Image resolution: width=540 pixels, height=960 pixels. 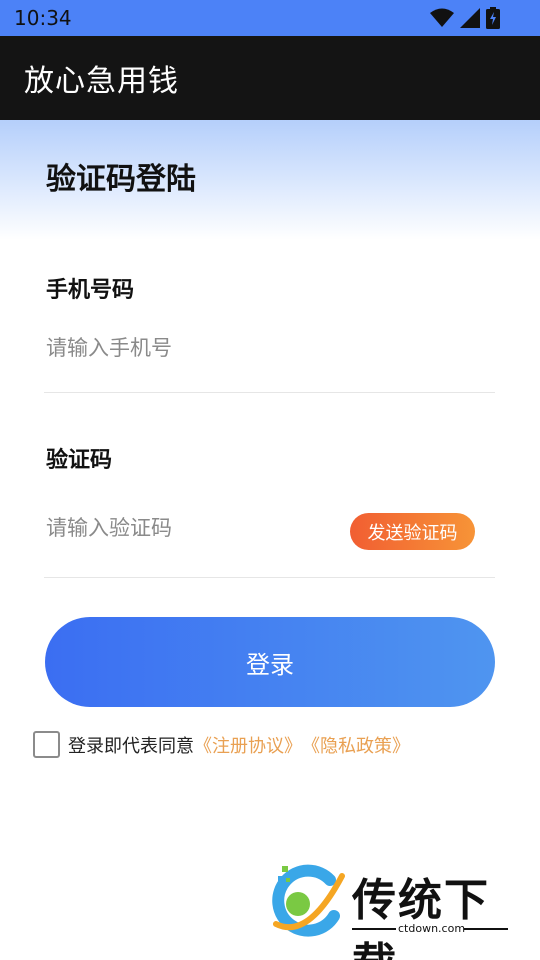 I want to click on agreement-row: 登录即代表同意 《注册协议》 《隐私政策》, so click(x=221, y=744).